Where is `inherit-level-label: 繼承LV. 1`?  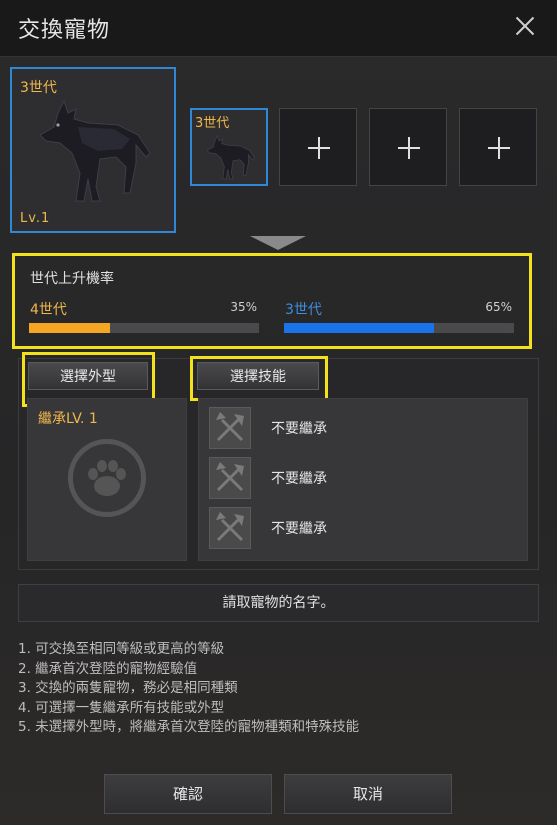 inherit-level-label: 繼承LV. 1 is located at coordinates (68, 419).